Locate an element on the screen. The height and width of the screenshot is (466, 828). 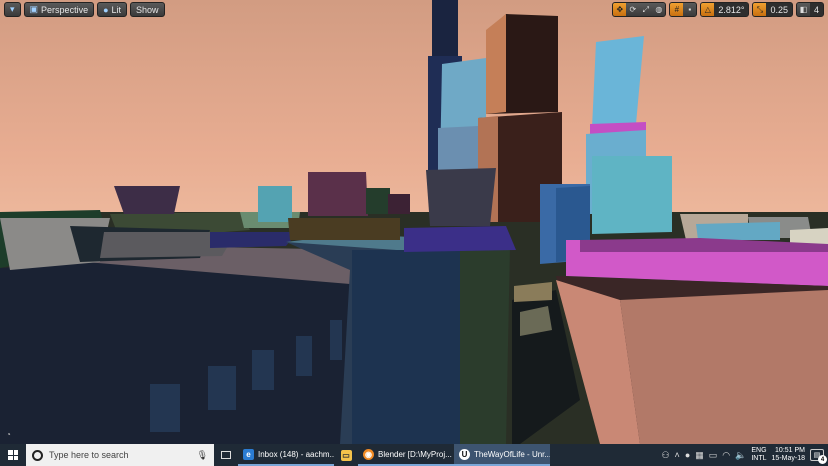
lang-top: ENG is located at coordinates (759, 450).